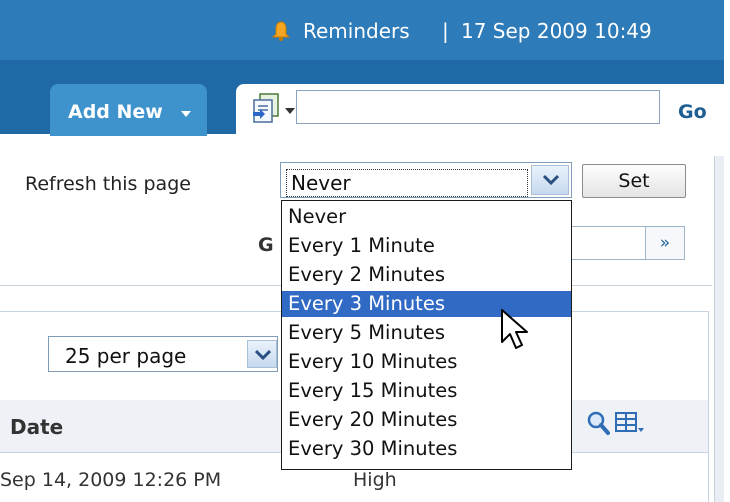  I want to click on pointer-cursor-icon, so click(514, 329).